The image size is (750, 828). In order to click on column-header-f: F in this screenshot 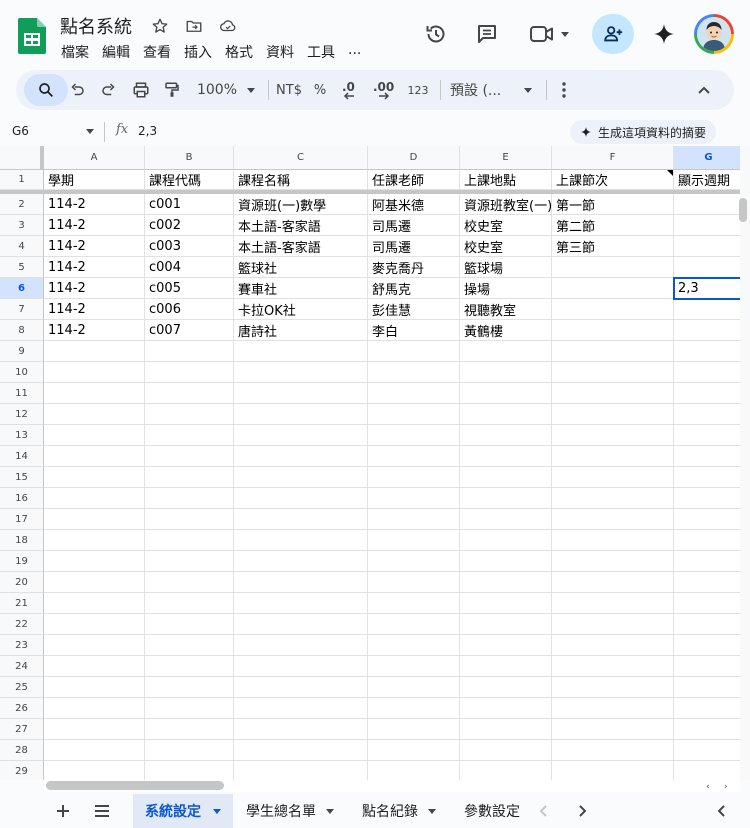, I will do `click(613, 158)`.